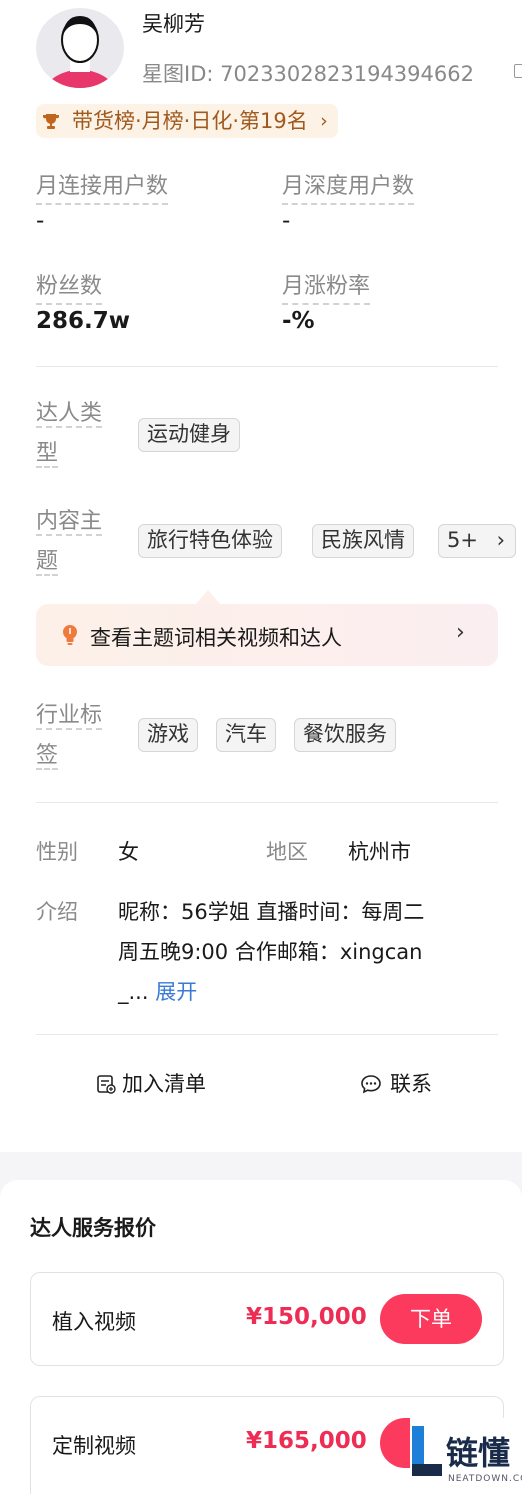 This screenshot has height=1494, width=522. I want to click on tag-industry: 餐饮服务, so click(345, 735).